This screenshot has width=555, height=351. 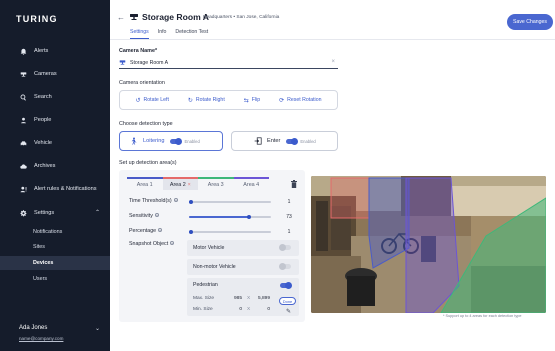 I want to click on slider-fill, so click(x=219, y=217).